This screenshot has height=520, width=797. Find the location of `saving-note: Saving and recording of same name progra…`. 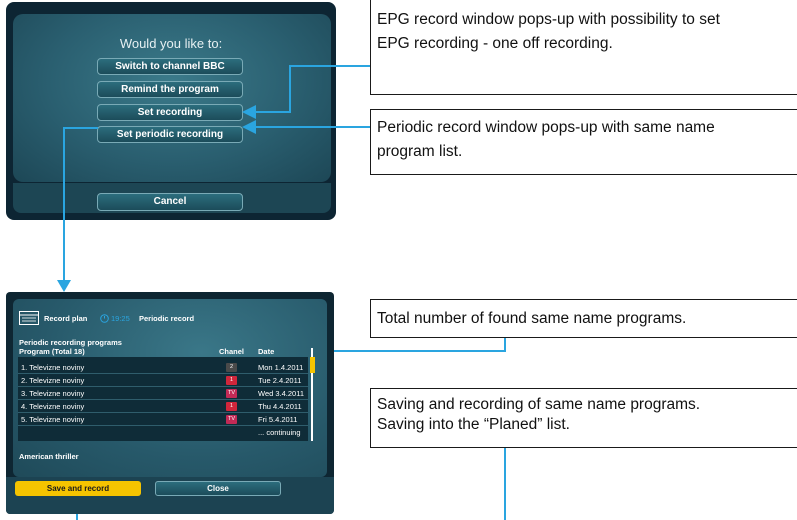

saving-note: Saving and recording of same name progra… is located at coordinates (583, 418).